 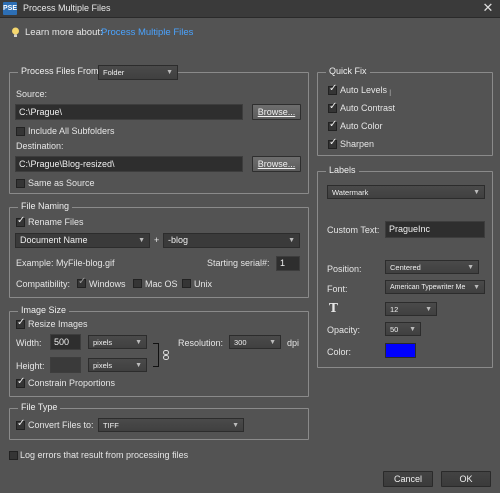 I want to click on windows-label: Windows, so click(x=107, y=284).